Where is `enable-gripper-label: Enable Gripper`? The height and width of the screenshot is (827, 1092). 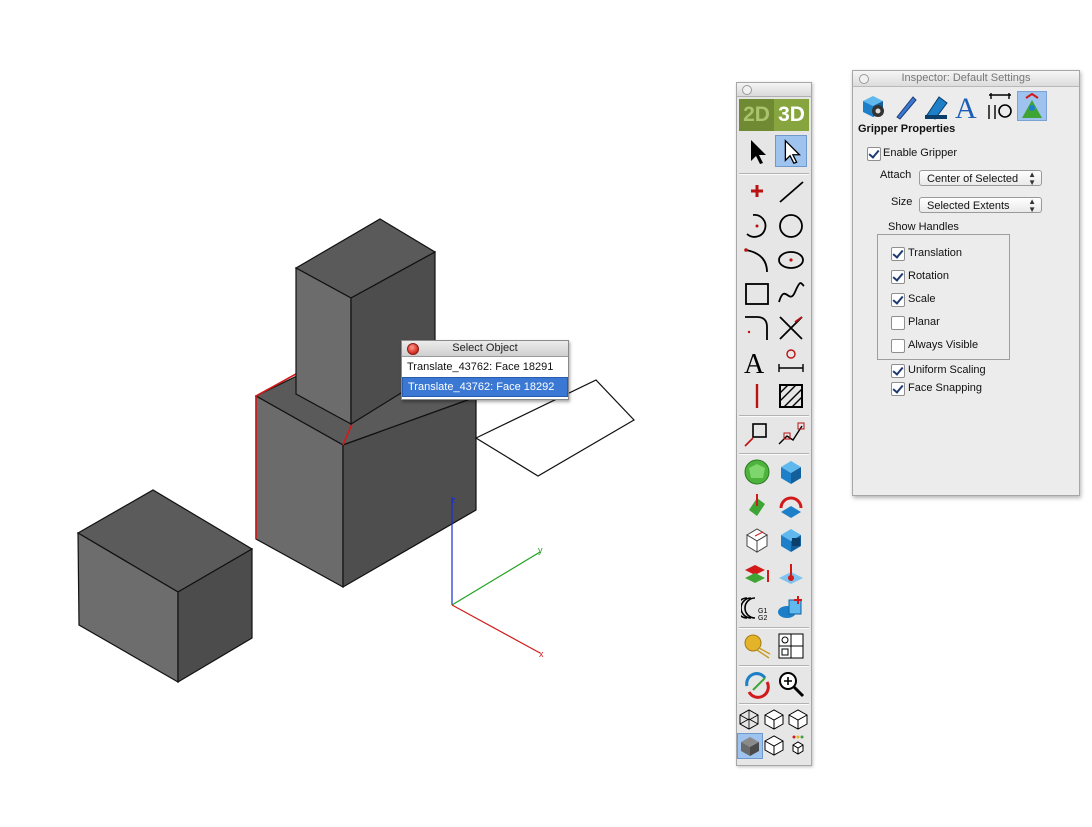 enable-gripper-label: Enable Gripper is located at coordinates (920, 153).